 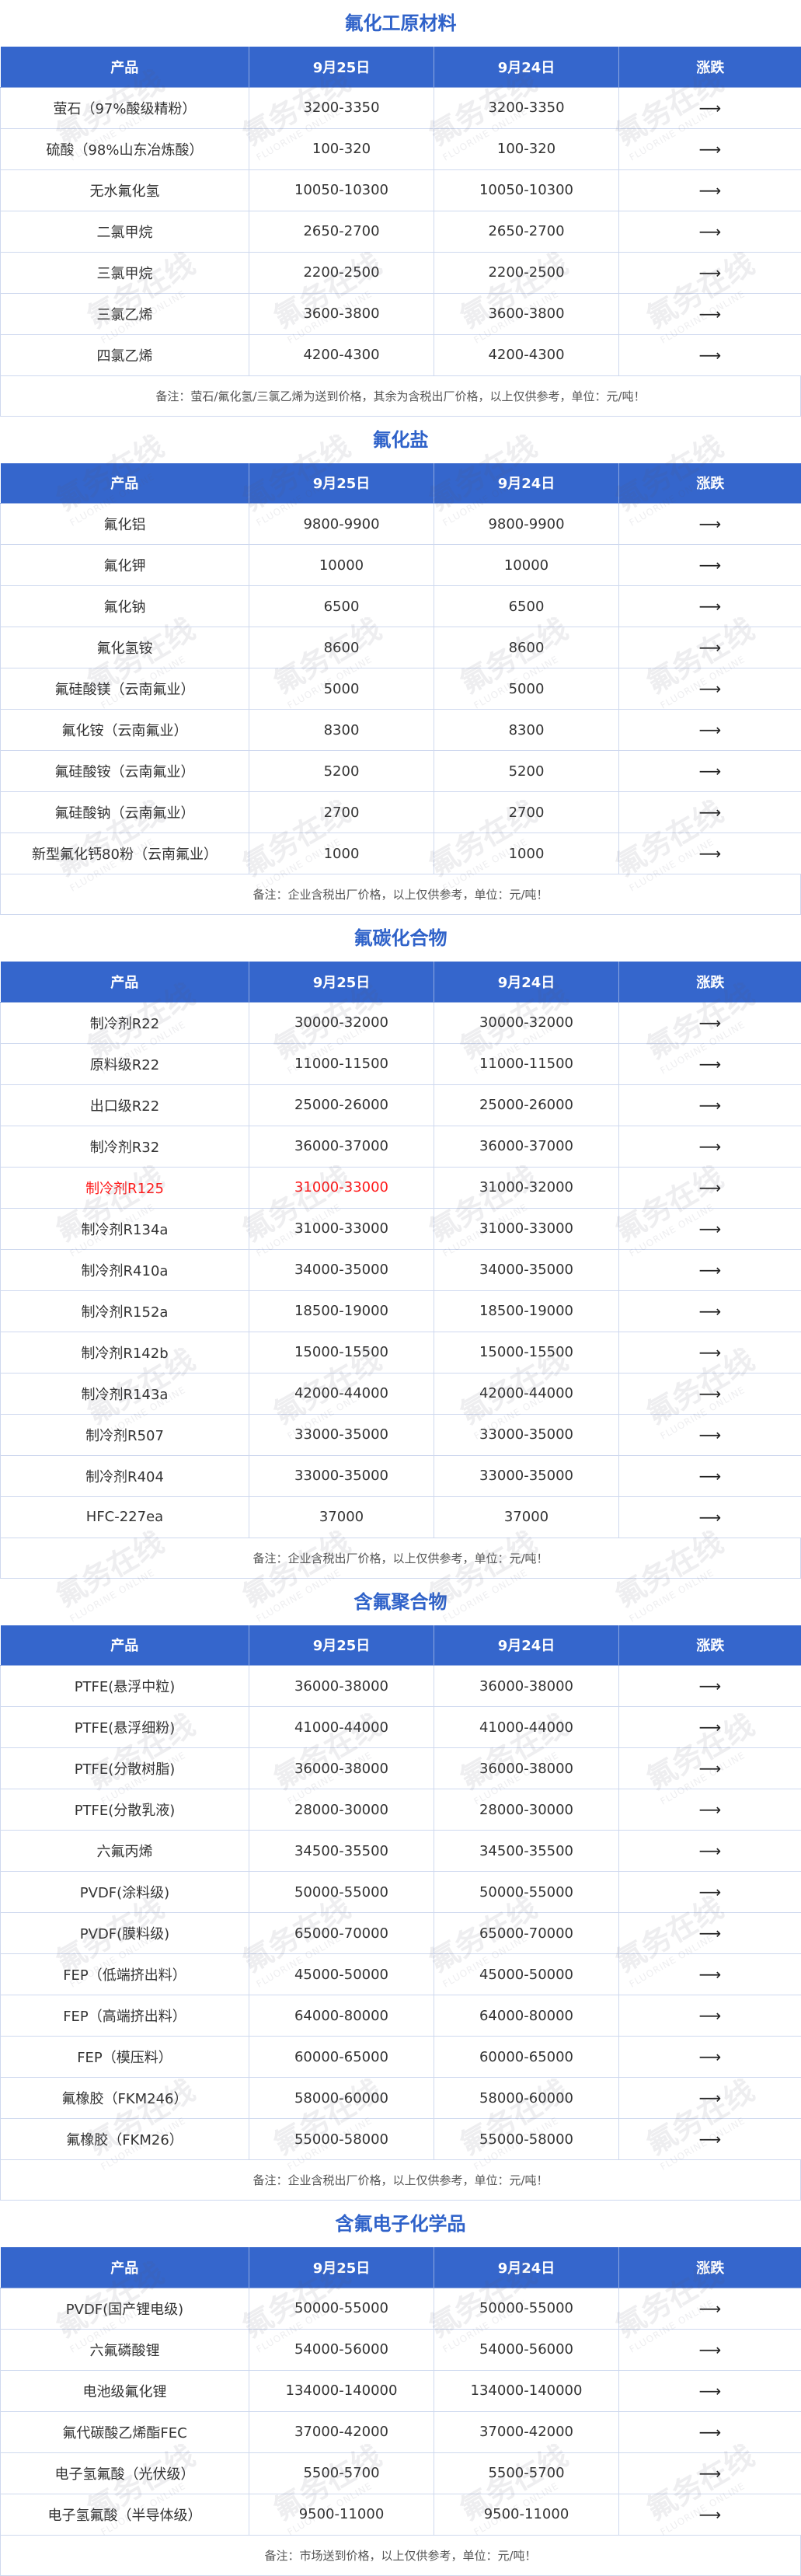 I want to click on price-current: 55000-58000, so click(x=341, y=2140).